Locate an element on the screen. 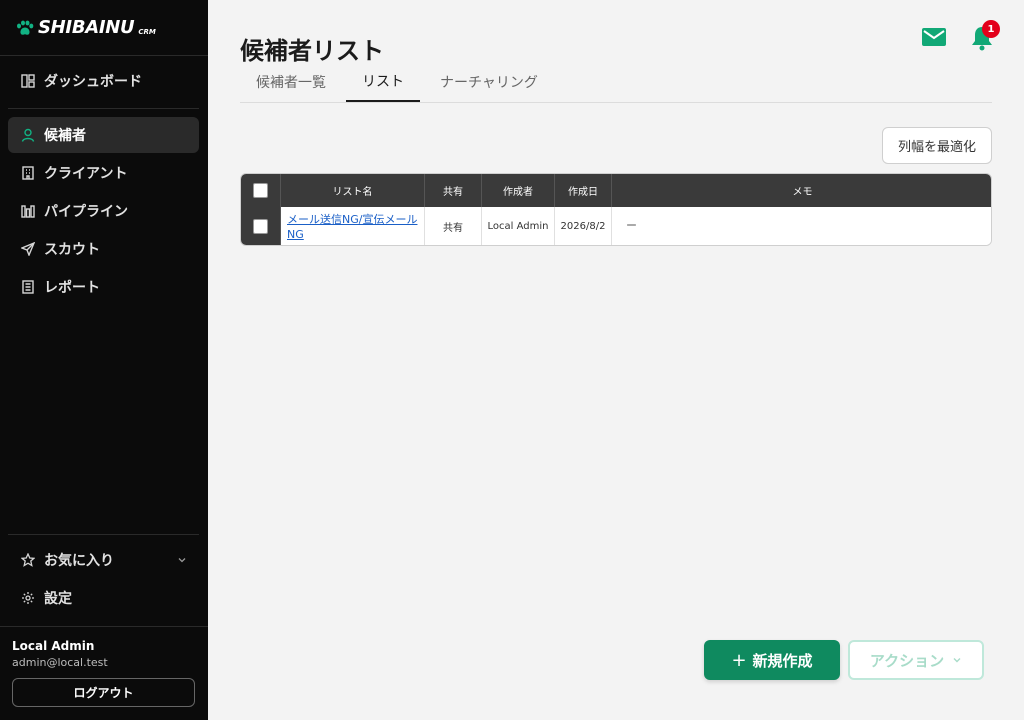 This screenshot has height=720, width=1024. user-name: Local Admin is located at coordinates (53, 646).